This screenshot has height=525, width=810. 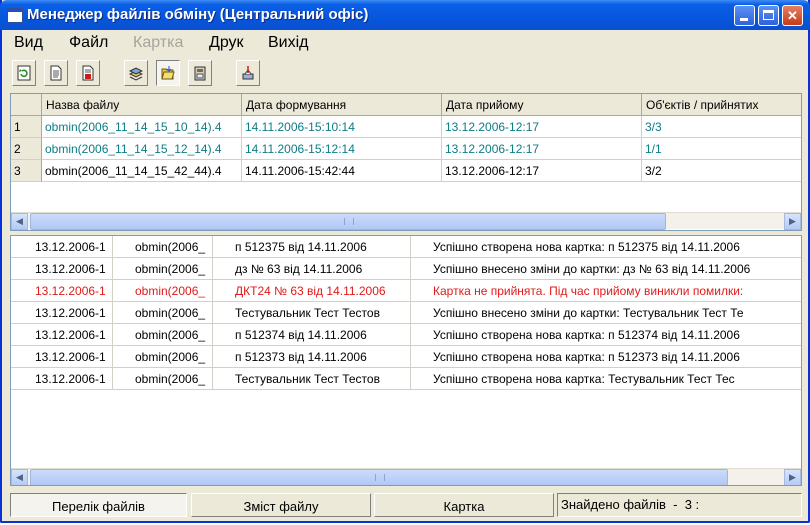 What do you see at coordinates (721, 127) in the screenshot?
I see `table-row-objects: 3/3` at bounding box center [721, 127].